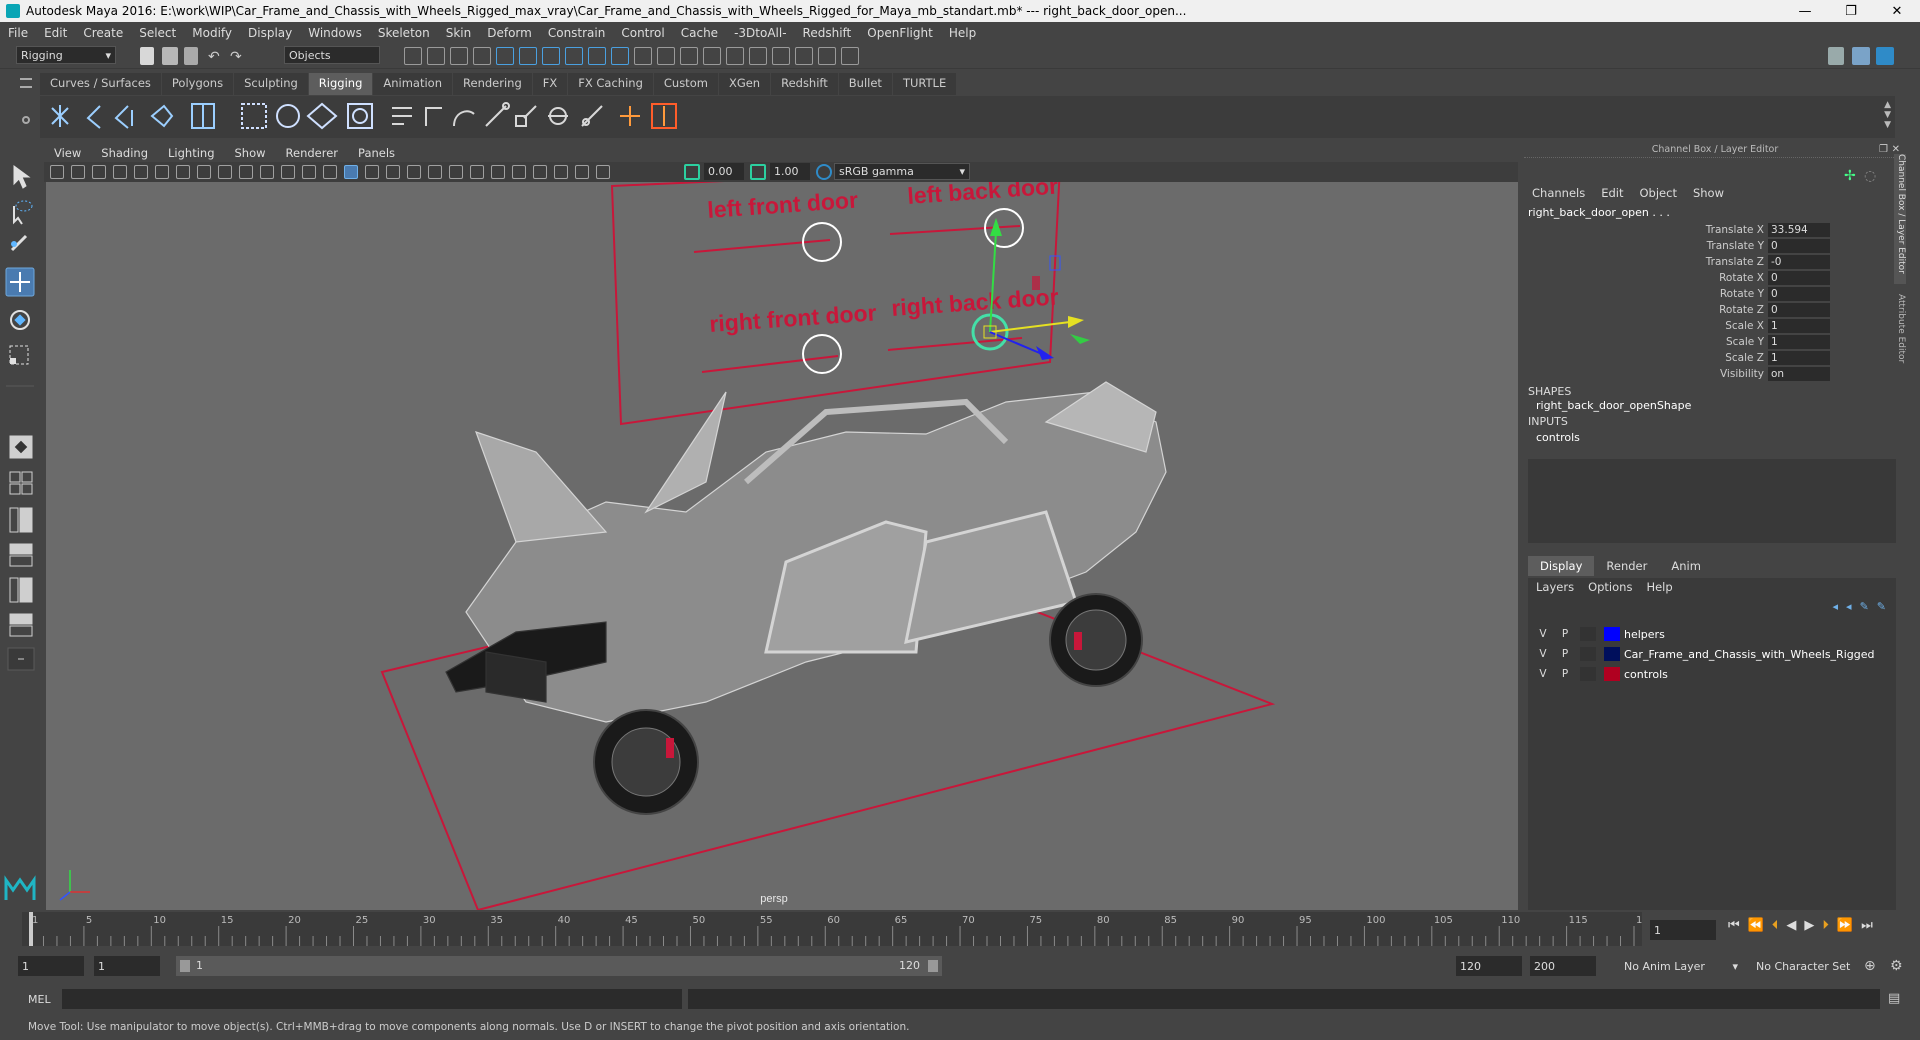 The width and height of the screenshot is (1920, 1040). Describe the element at coordinates (482, 56) in the screenshot. I see `snap-grid-icon` at that location.